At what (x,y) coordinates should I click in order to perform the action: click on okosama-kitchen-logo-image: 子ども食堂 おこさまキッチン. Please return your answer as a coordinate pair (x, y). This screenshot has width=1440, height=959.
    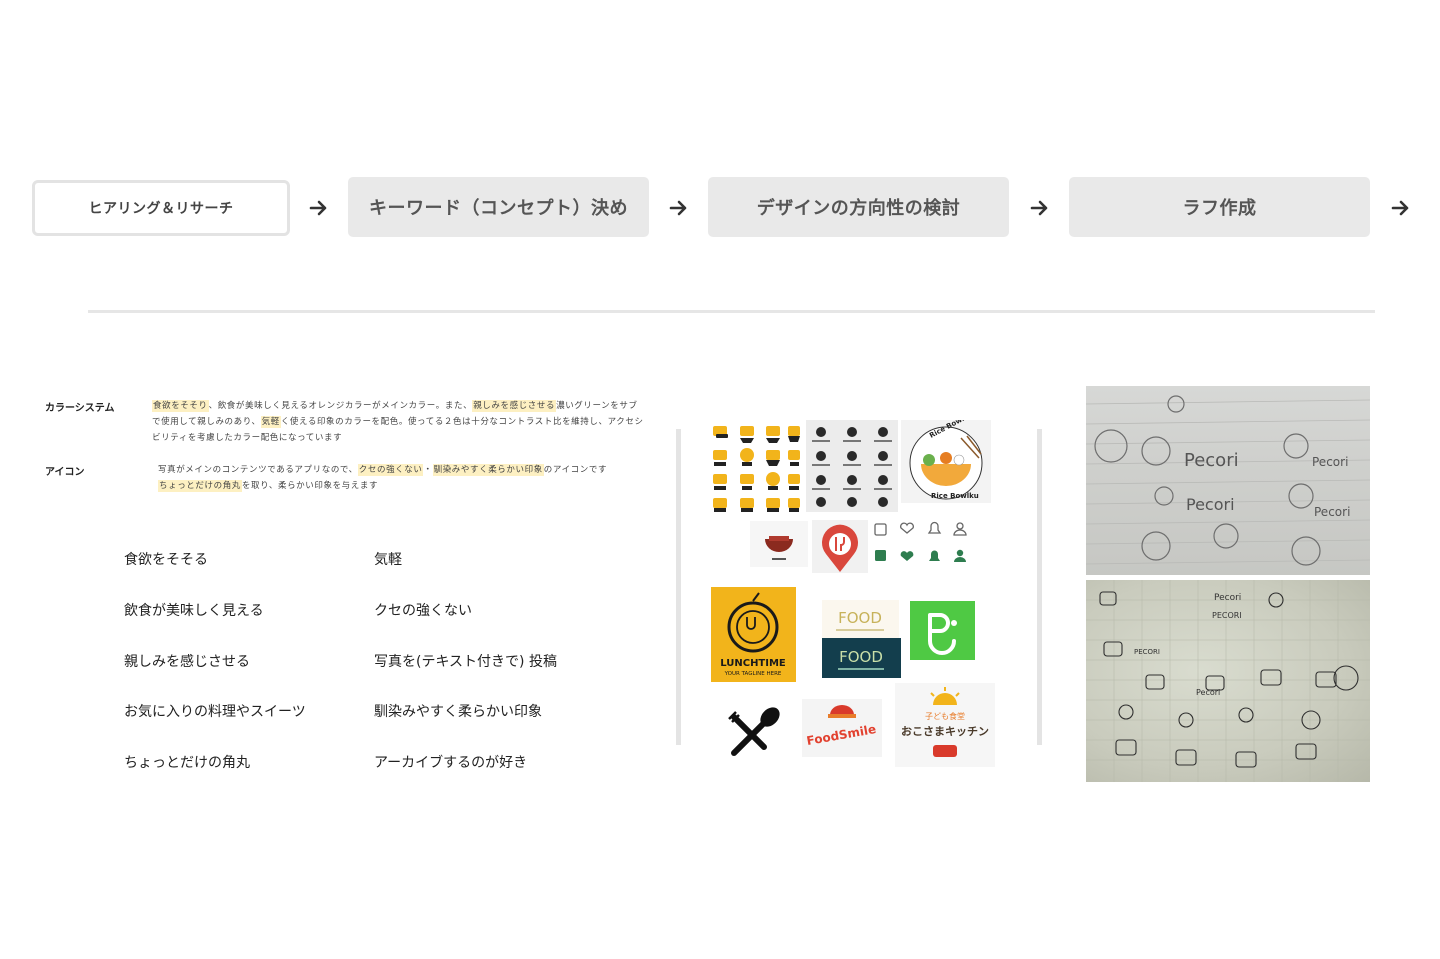
    Looking at the image, I should click on (945, 725).